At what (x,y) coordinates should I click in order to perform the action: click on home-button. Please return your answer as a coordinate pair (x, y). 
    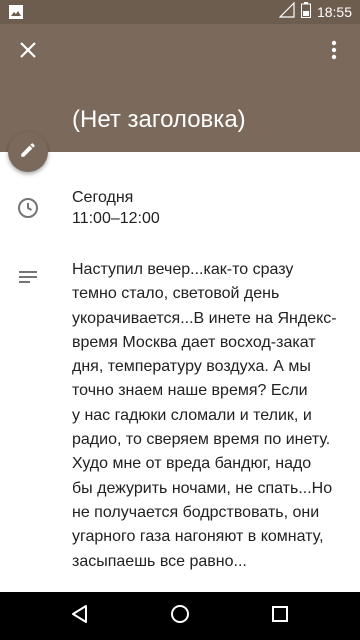
    Looking at the image, I should click on (180, 616).